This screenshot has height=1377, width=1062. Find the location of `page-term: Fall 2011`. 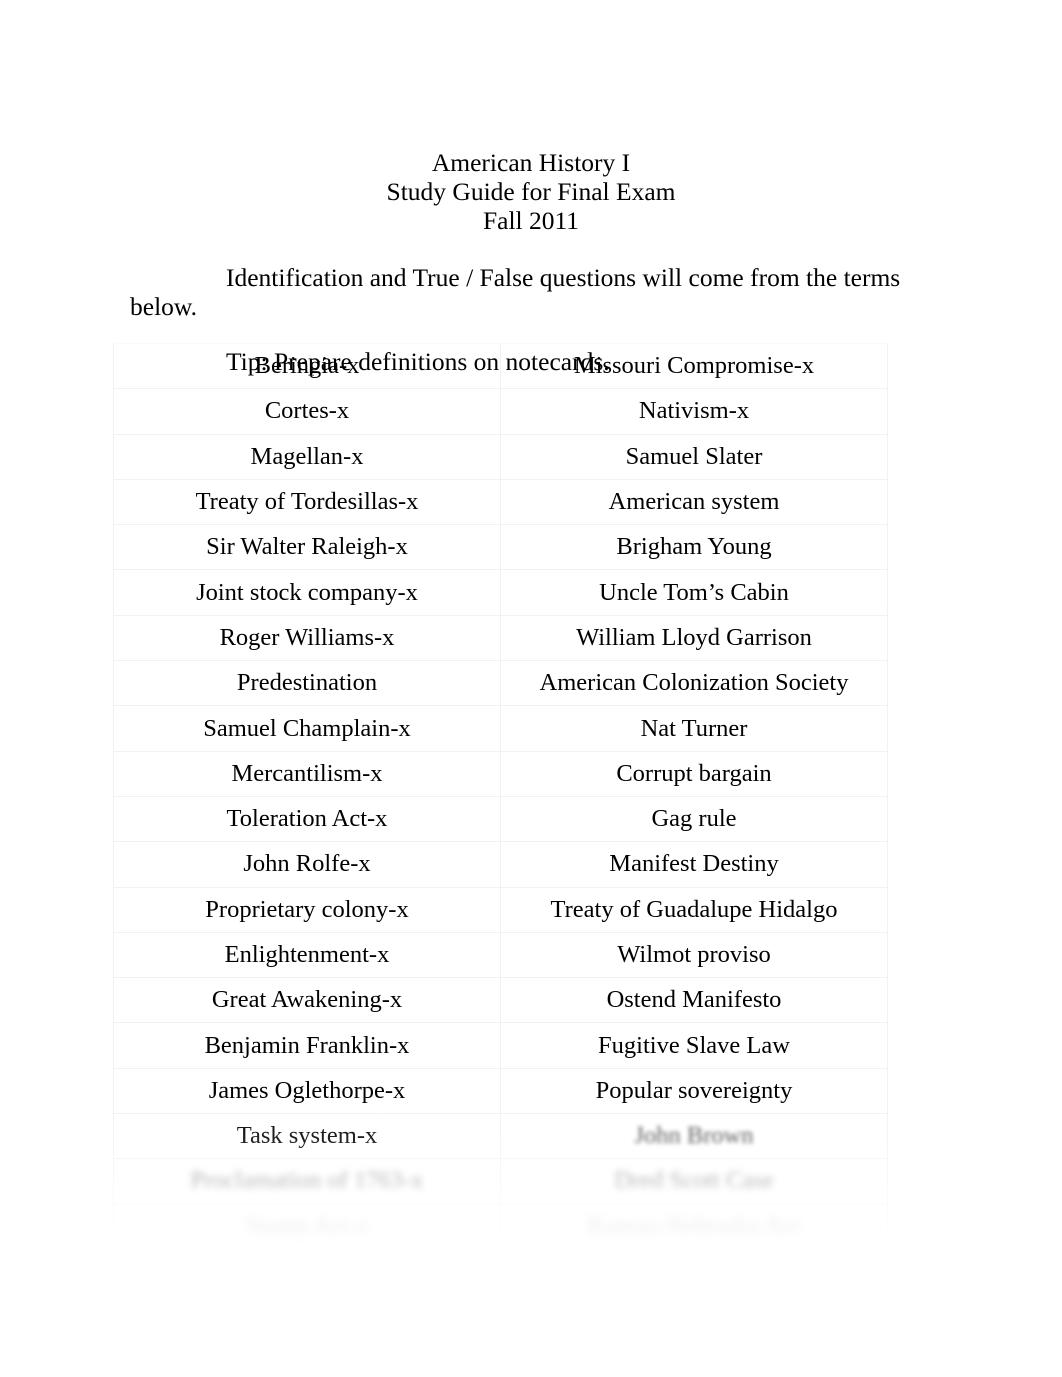

page-term: Fall 2011 is located at coordinates (531, 220).